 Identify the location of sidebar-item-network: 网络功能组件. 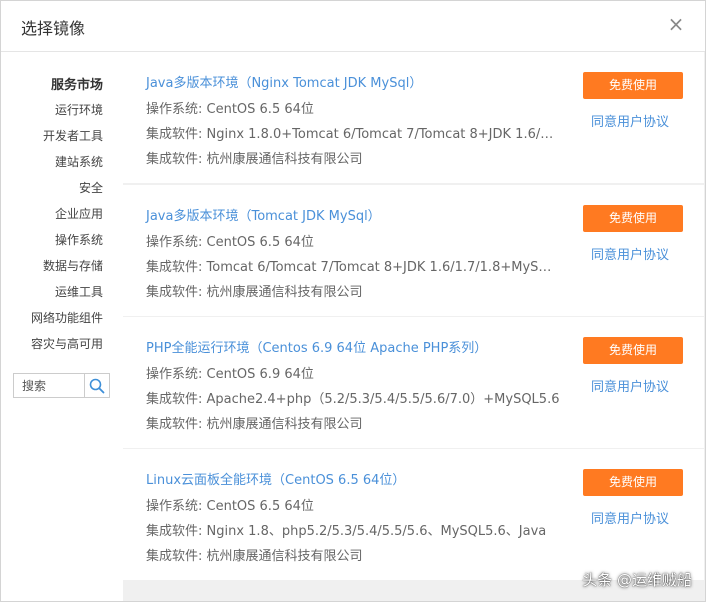
(52, 318).